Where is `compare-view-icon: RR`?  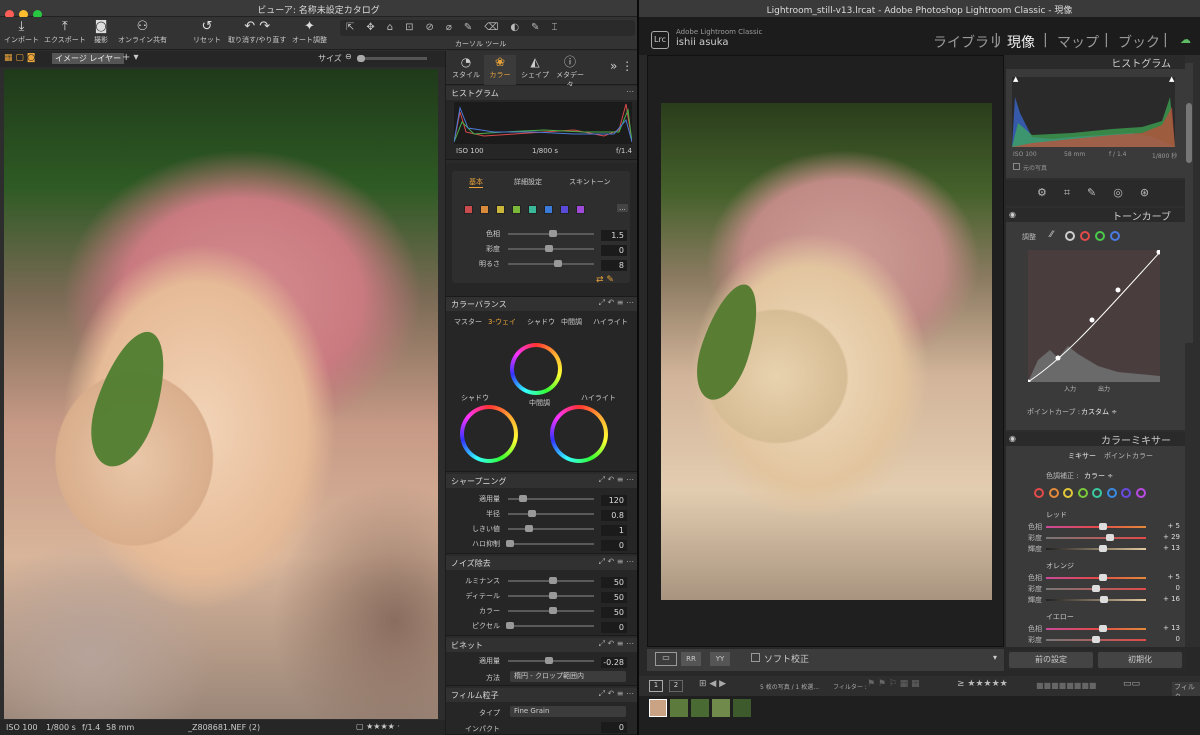 compare-view-icon: RR is located at coordinates (691, 659).